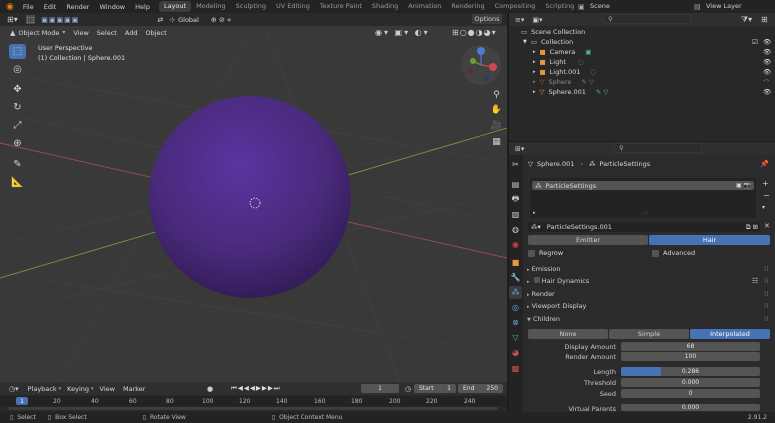 The height and width of the screenshot is (423, 775). I want to click on tab-shading: Shading, so click(385, 6).